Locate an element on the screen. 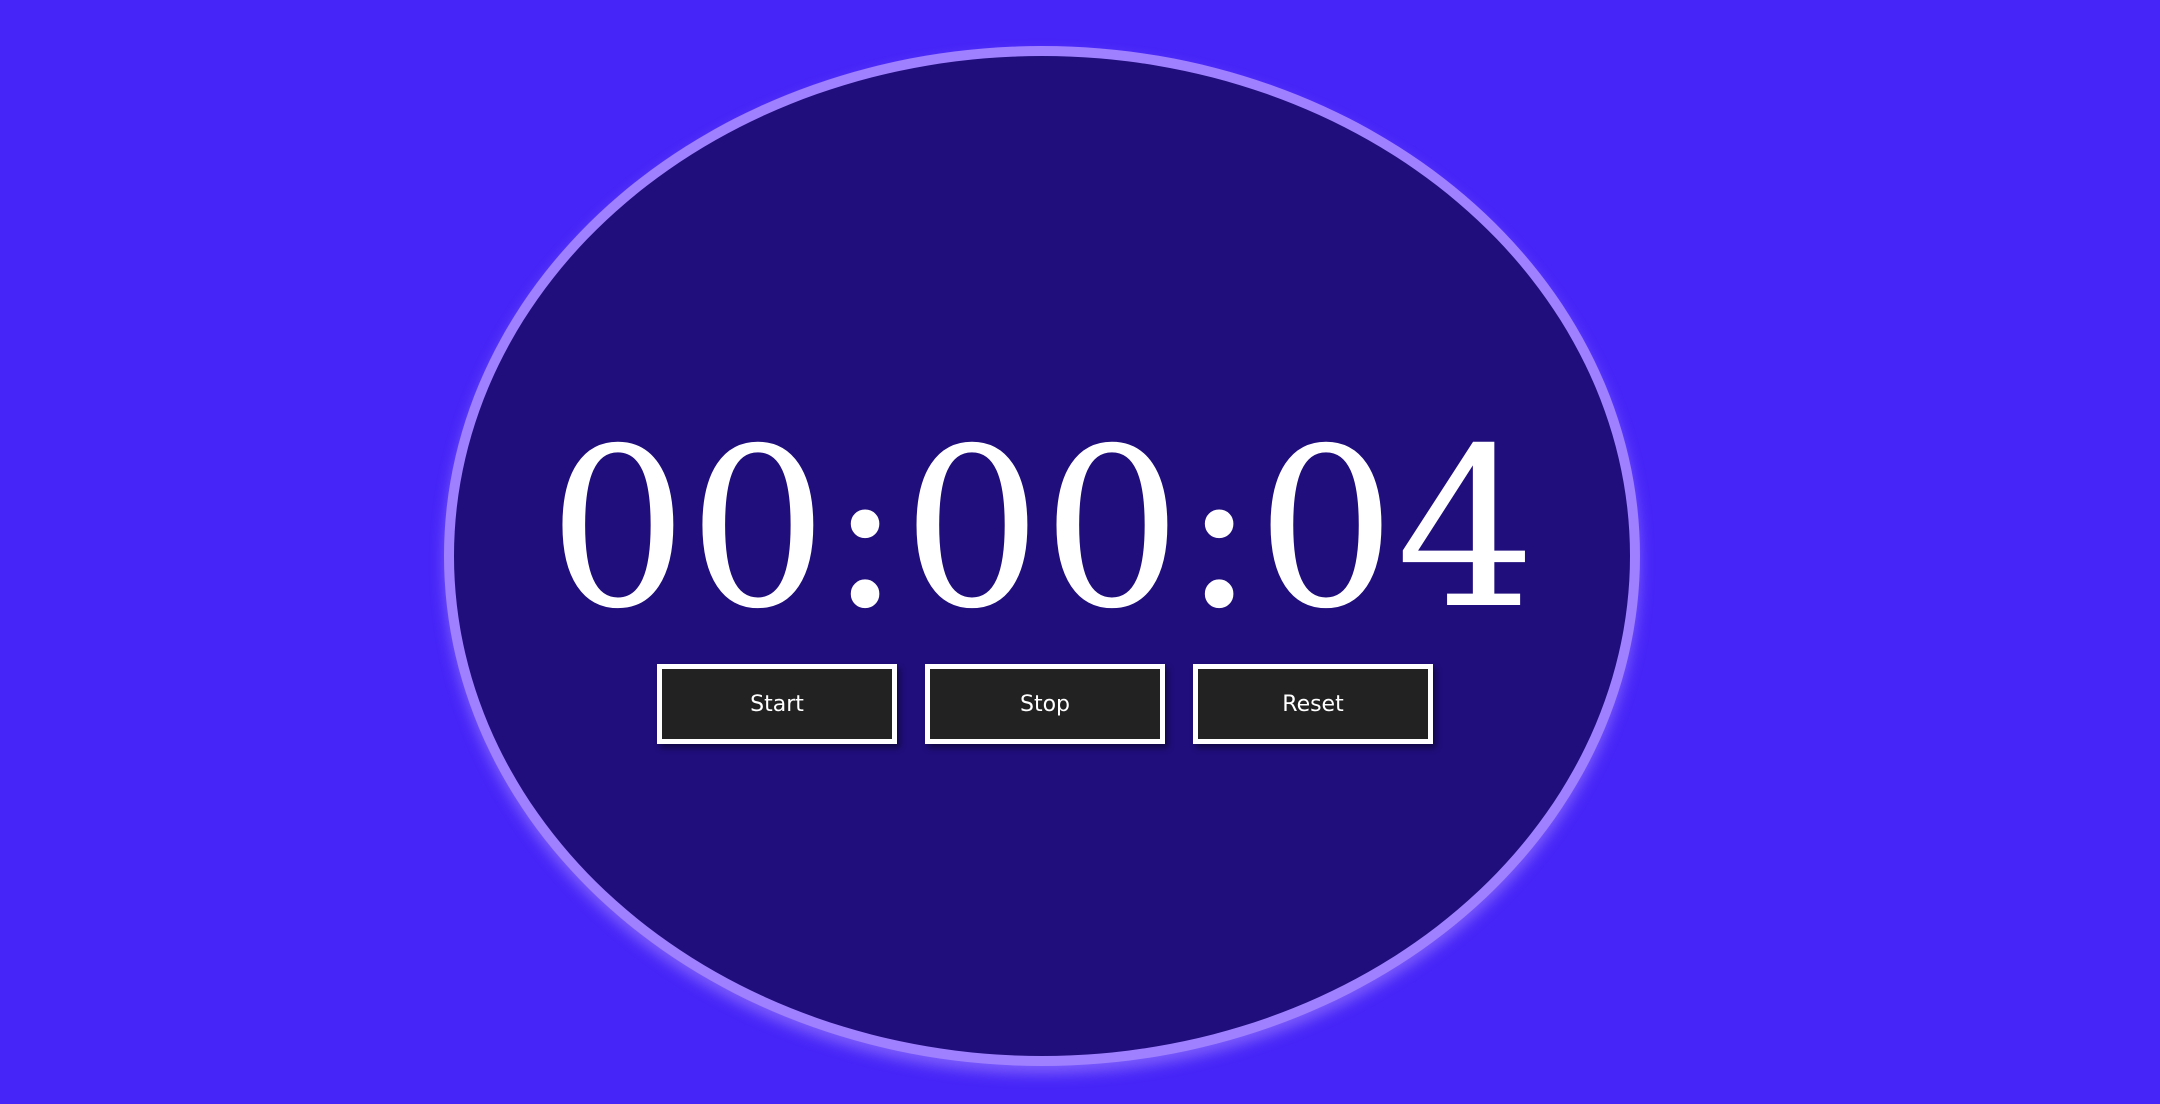  control-buttons: Start Stop Reset is located at coordinates (1042, 704).